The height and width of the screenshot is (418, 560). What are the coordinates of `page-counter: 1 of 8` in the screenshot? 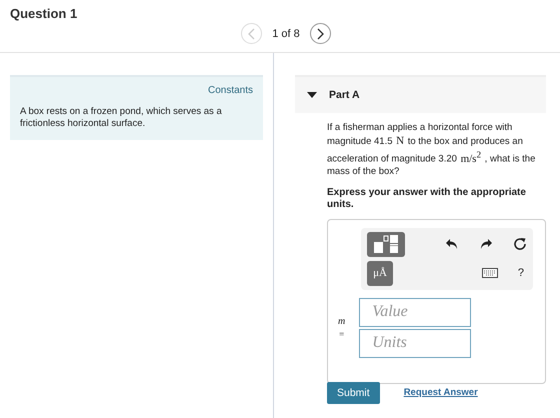 It's located at (286, 34).